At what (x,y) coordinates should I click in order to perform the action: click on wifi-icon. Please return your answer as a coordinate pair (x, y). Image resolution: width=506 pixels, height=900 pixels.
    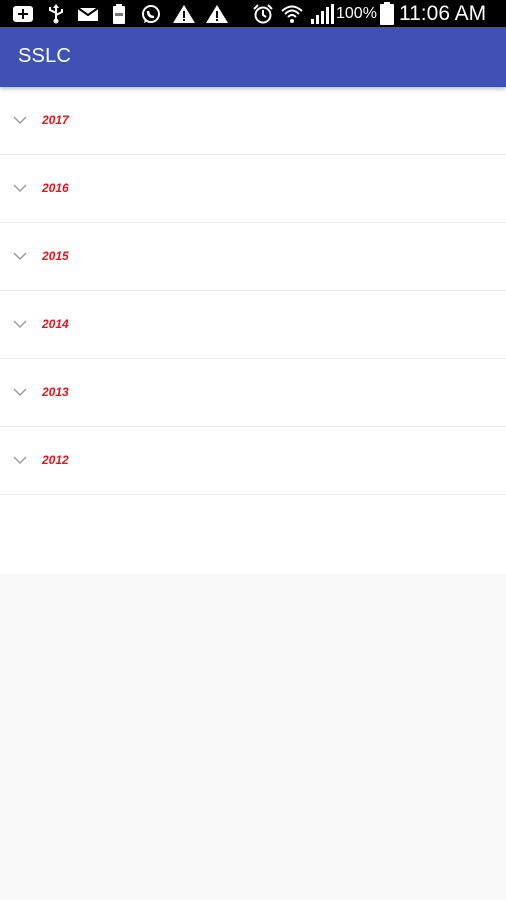
    Looking at the image, I should click on (292, 14).